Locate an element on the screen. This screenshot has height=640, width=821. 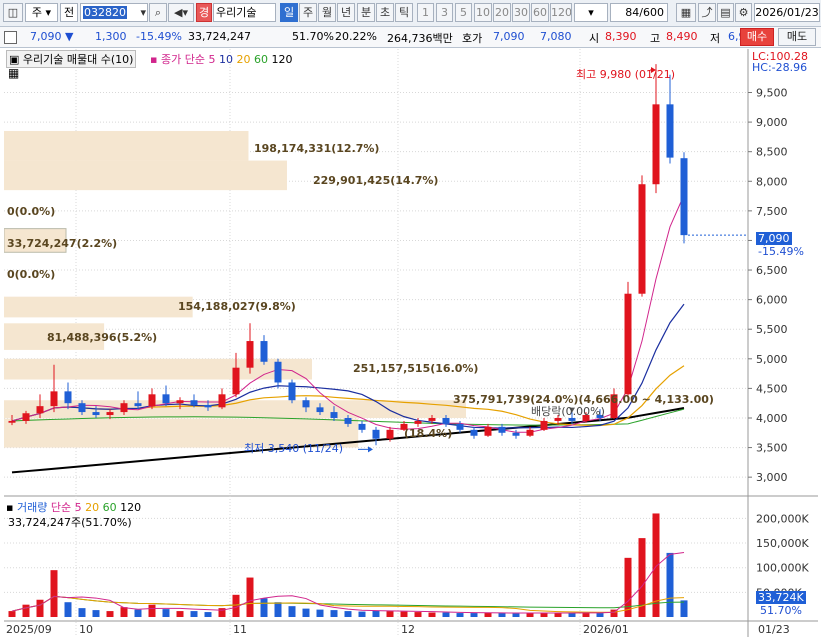
tab-second: 초 is located at coordinates (385, 12).